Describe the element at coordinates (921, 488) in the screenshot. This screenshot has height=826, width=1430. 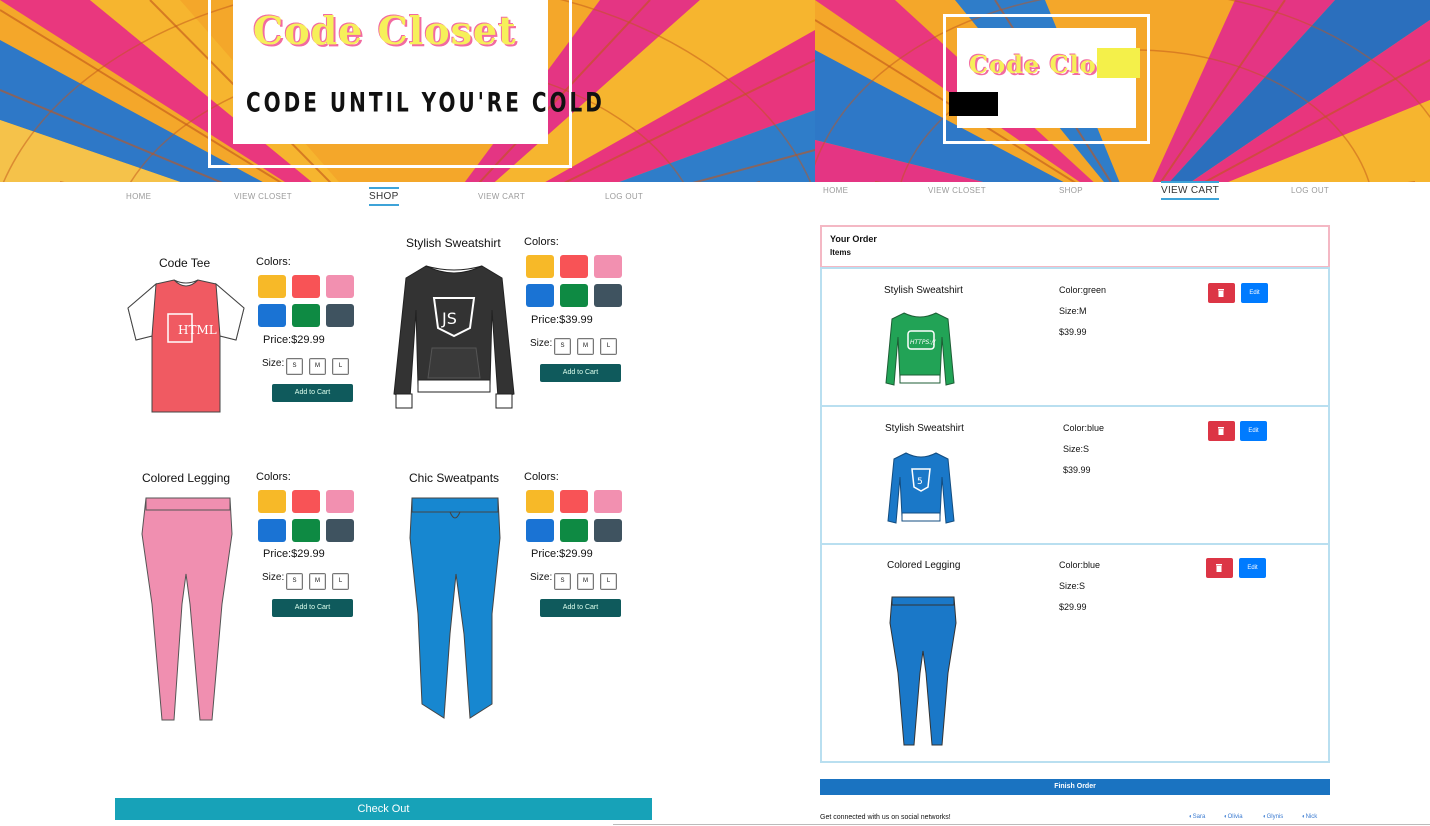
I see `sweatshirt-blue-icon: 5` at that location.